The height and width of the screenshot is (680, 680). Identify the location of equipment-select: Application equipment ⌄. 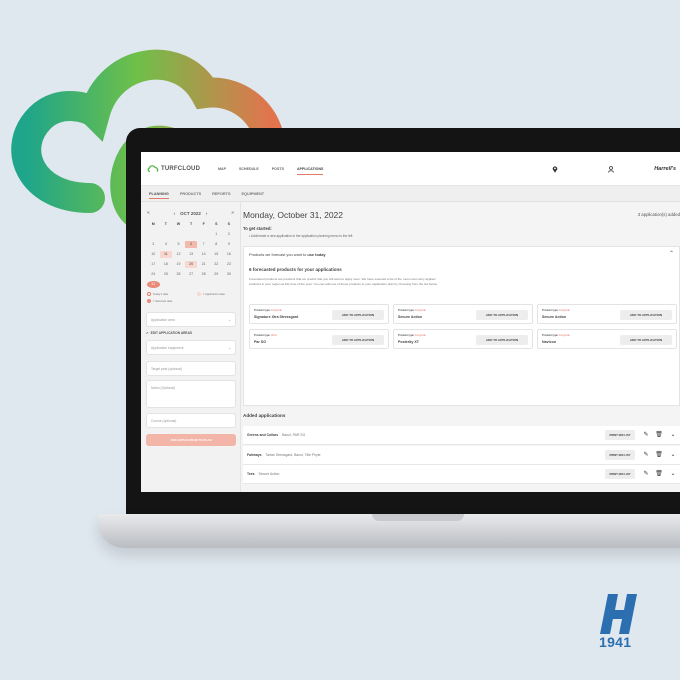
(191, 347).